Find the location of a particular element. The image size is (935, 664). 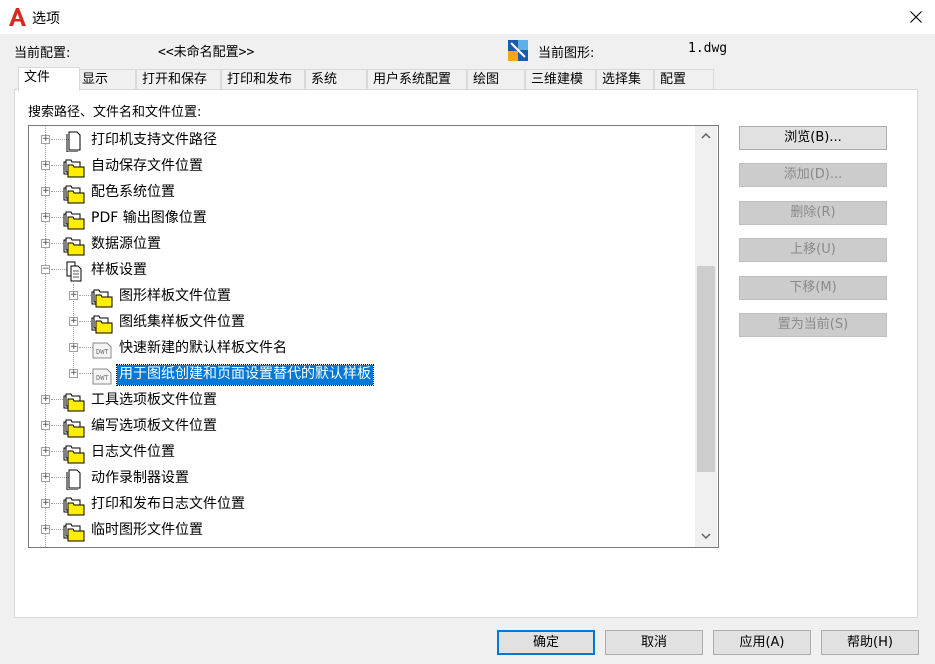

tree-item-label: 打印和发布日志文件位置 is located at coordinates (168, 505).